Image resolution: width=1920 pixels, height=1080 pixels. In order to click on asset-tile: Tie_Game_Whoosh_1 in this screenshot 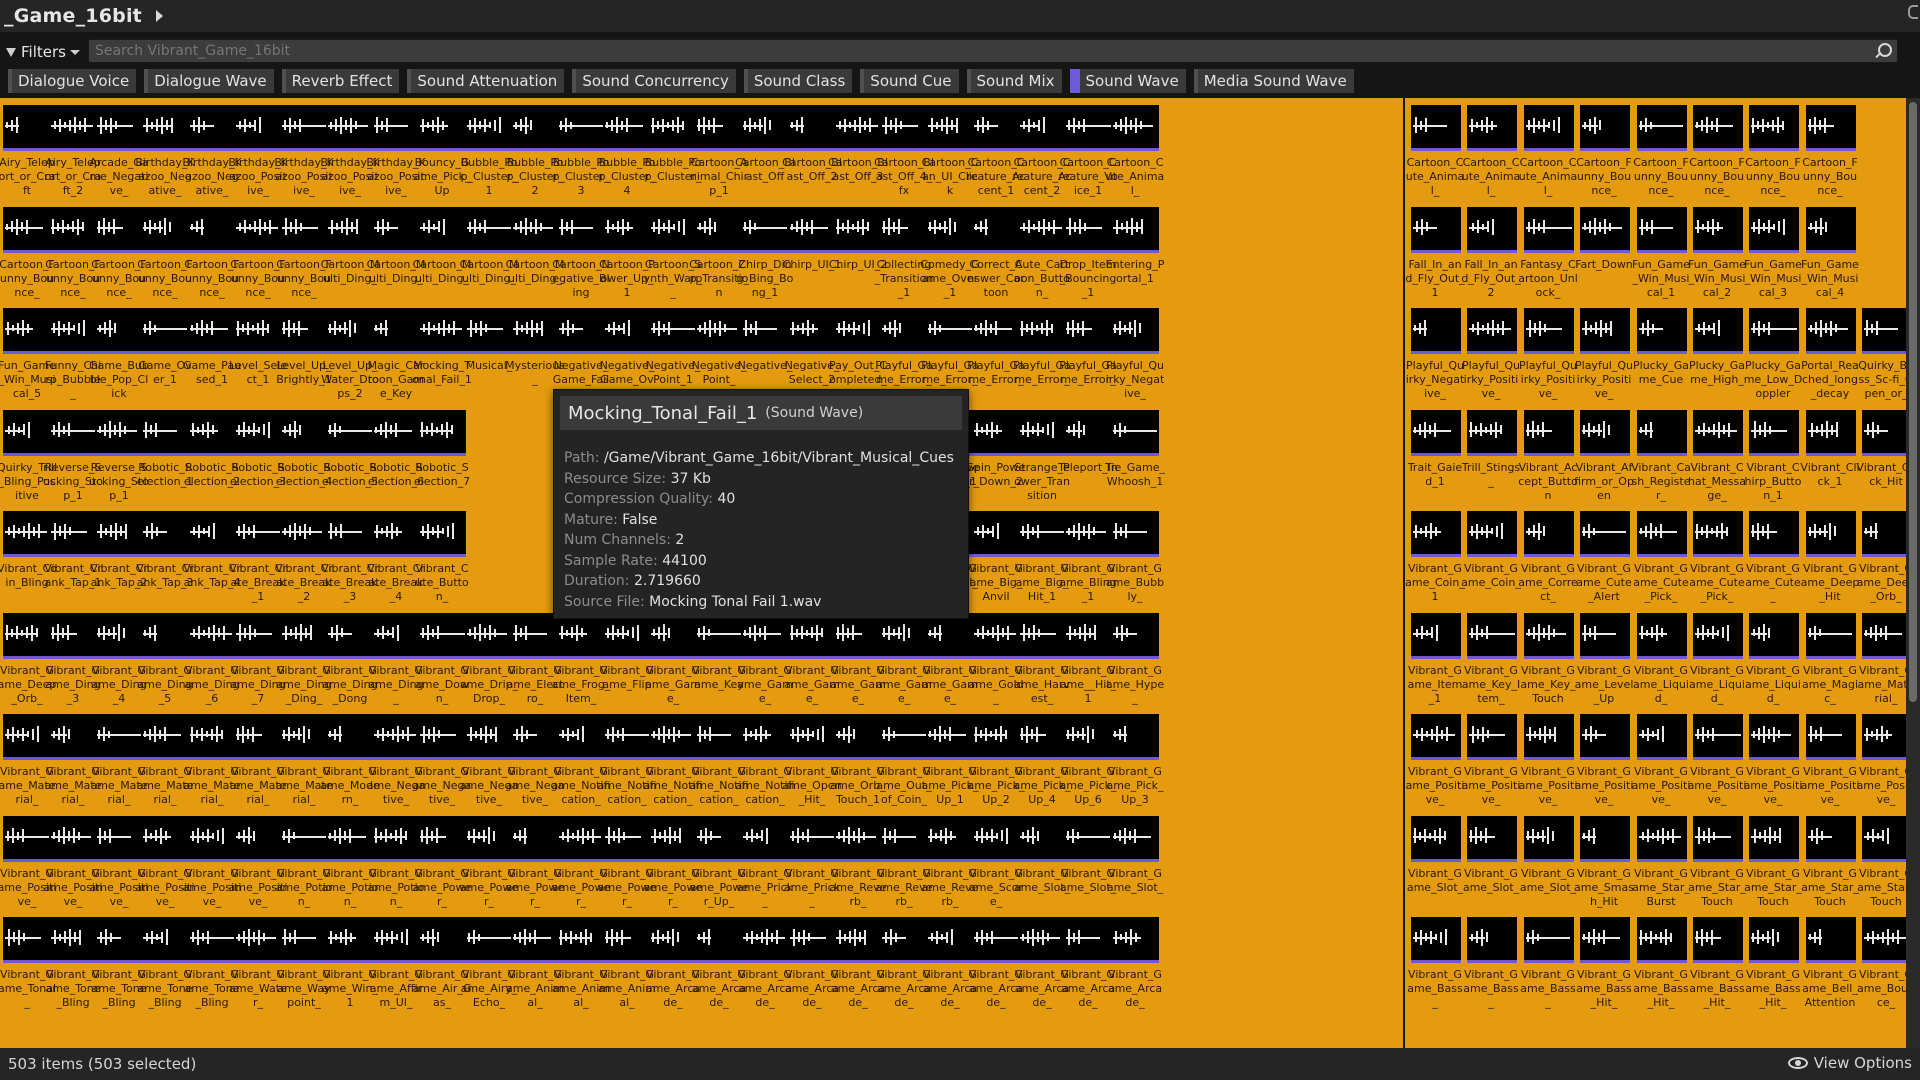, I will do `click(1135, 456)`.